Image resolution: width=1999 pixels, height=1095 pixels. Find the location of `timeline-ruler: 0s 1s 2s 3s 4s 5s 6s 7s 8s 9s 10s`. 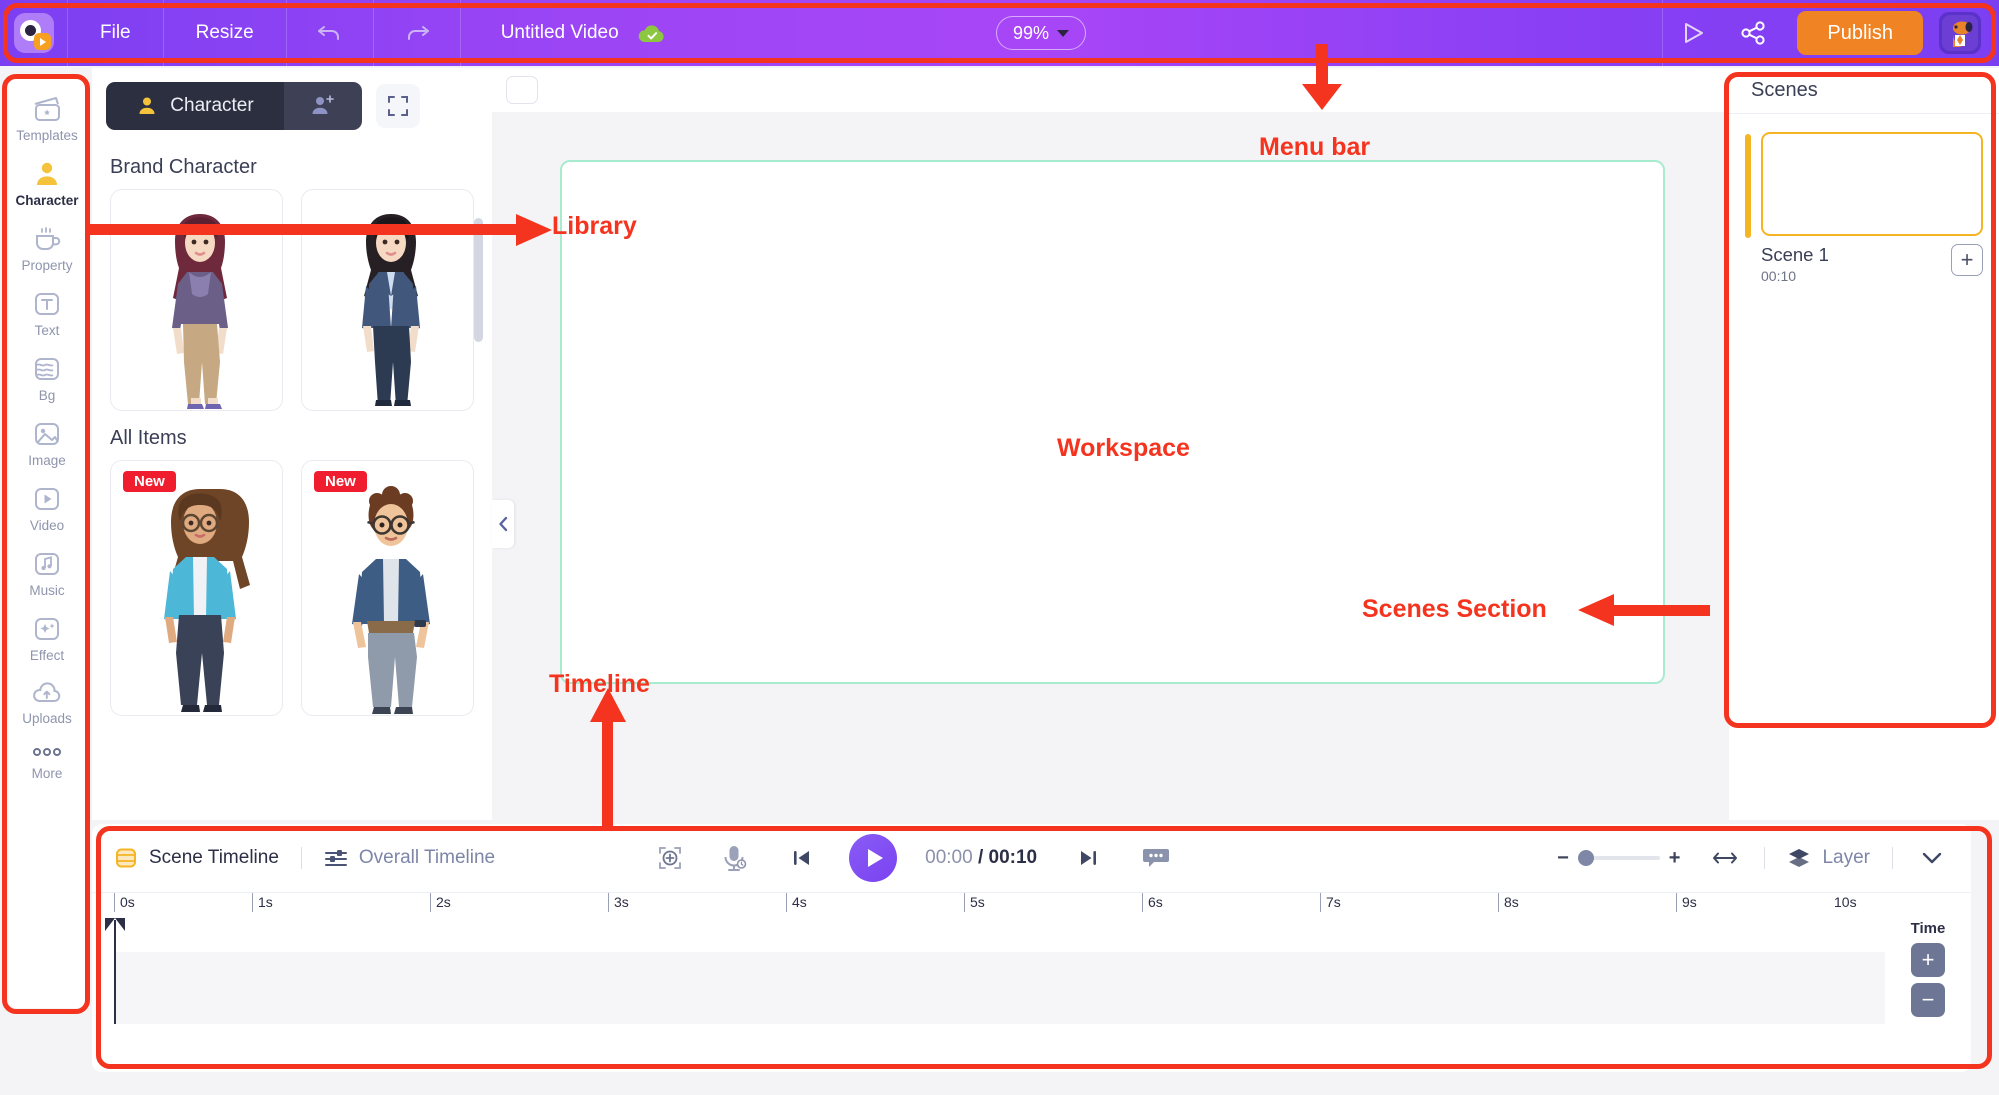

timeline-ruler: 0s 1s 2s 3s 4s 5s 6s 7s 8s 9s 10s is located at coordinates (1031, 908).